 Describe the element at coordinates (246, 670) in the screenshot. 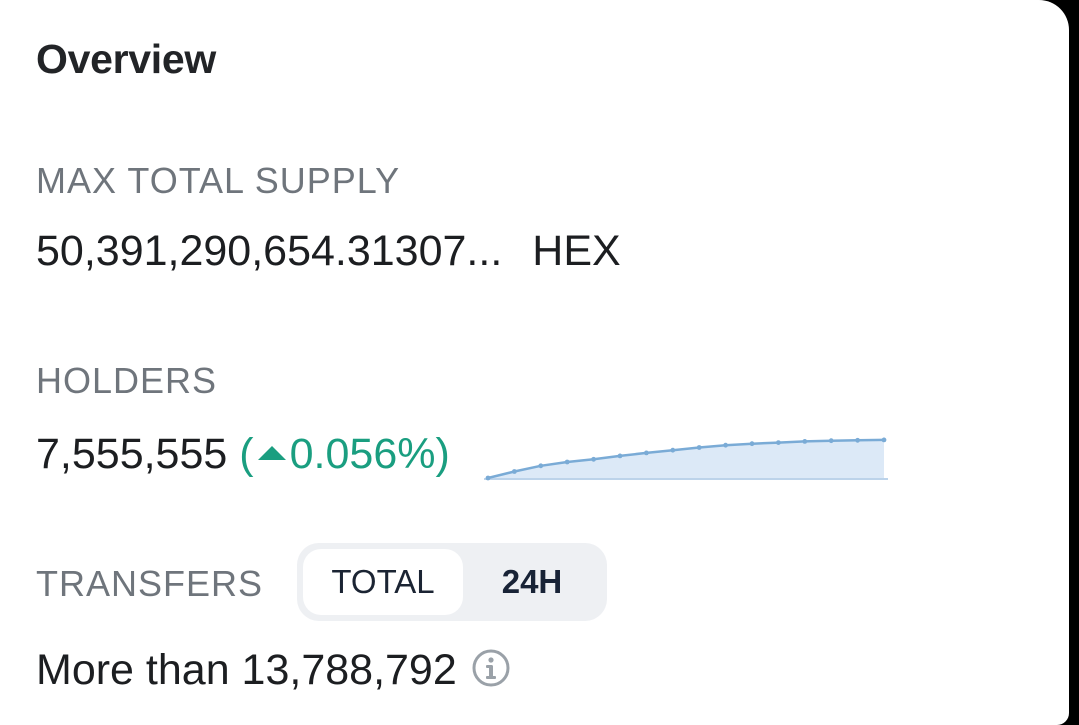

I see `transfers-count: More than 13,788,792` at that location.